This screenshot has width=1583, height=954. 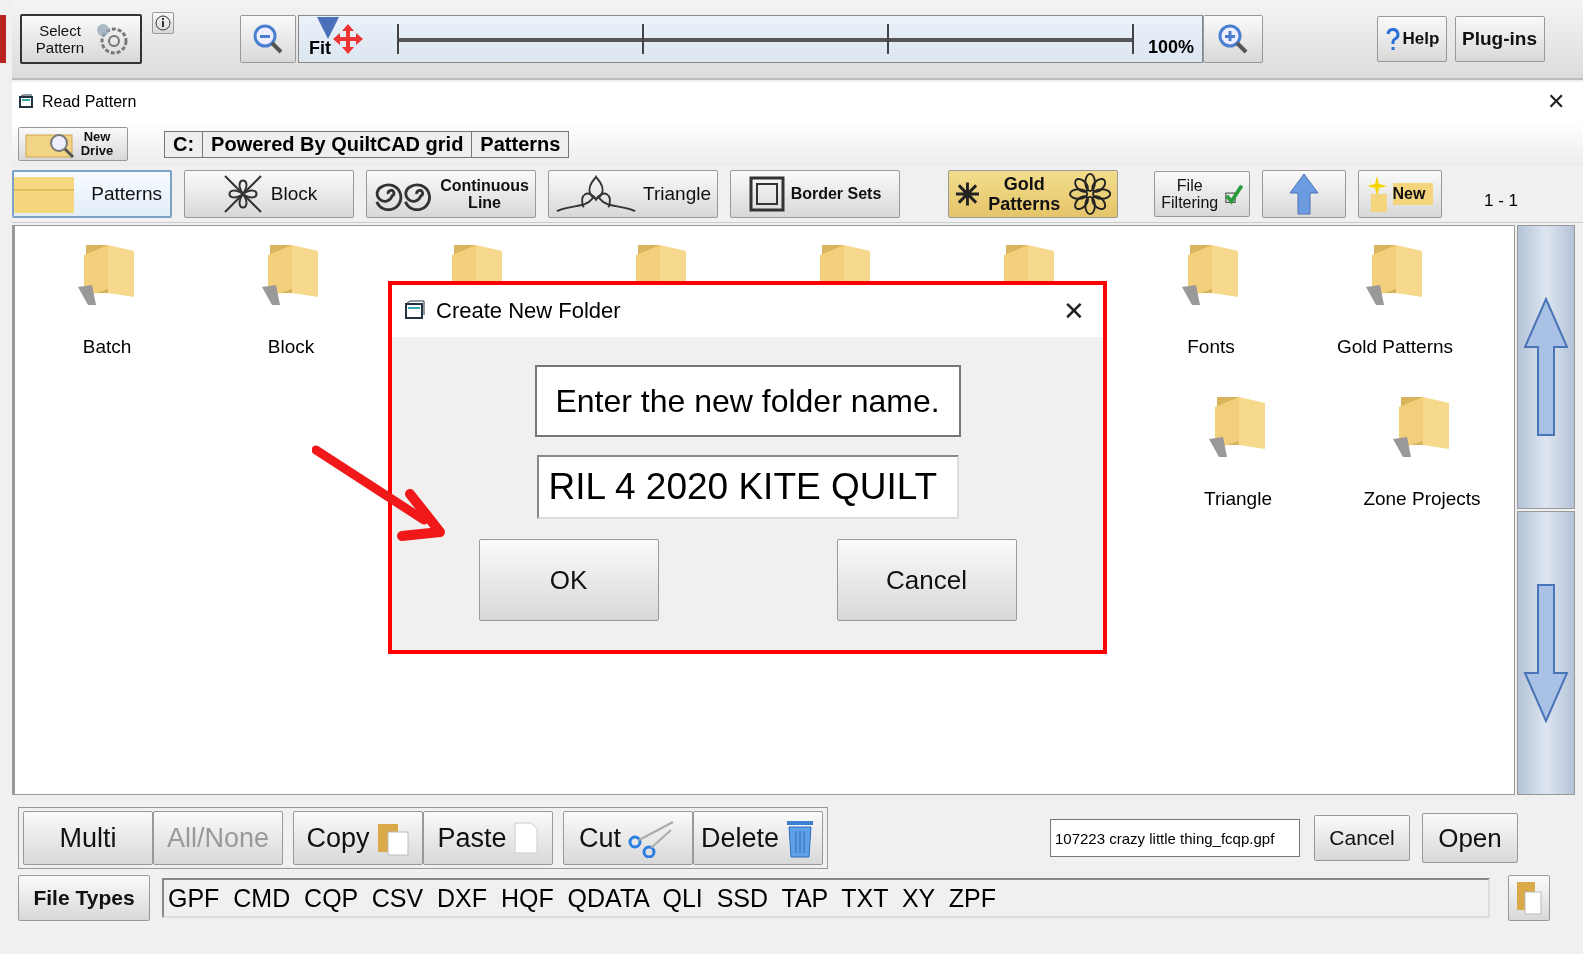 I want to click on scroll-down-button, so click(x=1546, y=653).